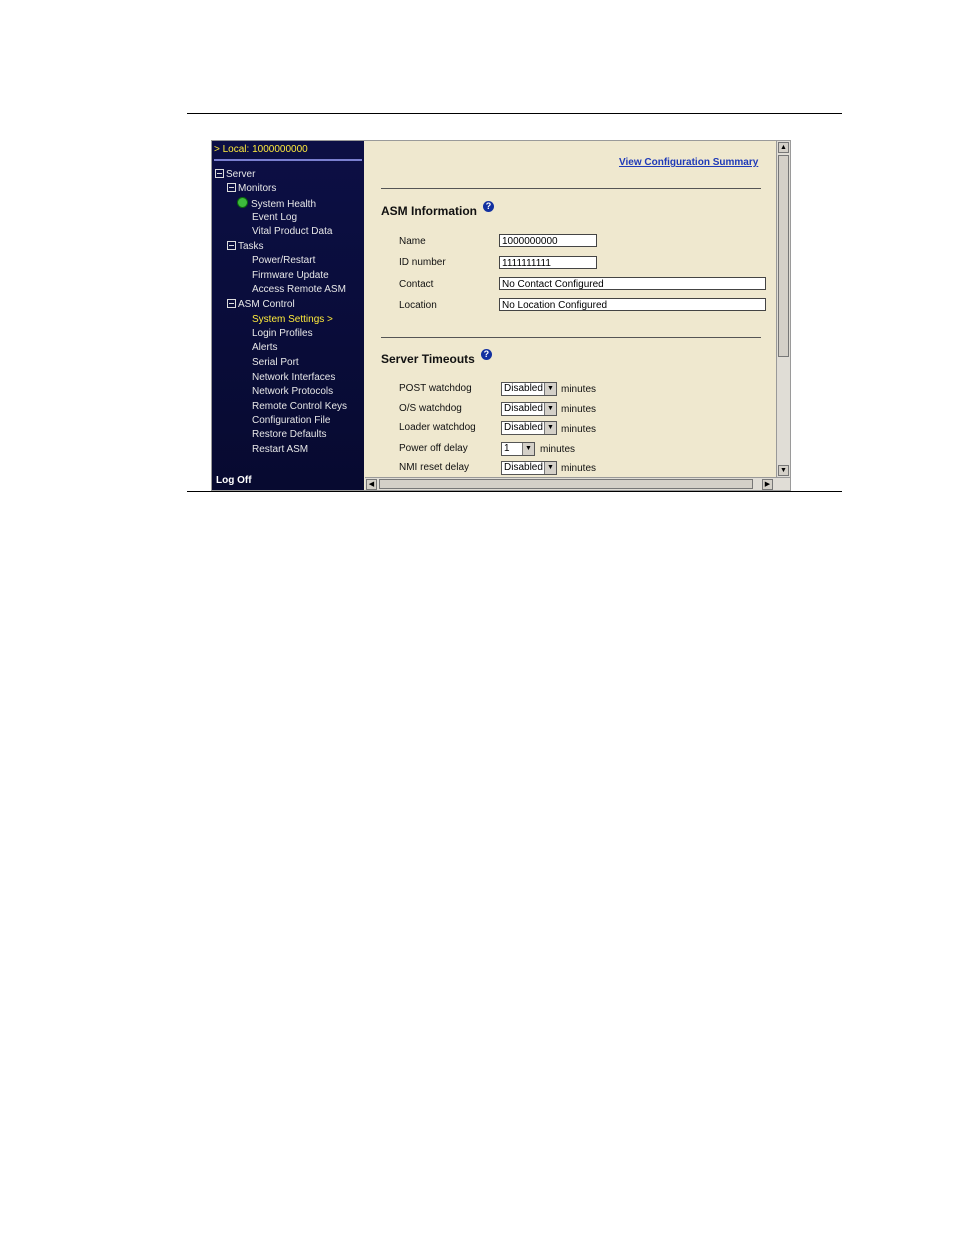 The height and width of the screenshot is (1235, 954). What do you see at coordinates (579, 468) in the screenshot?
I see `nmi-reset-delay-unit: minutes` at bounding box center [579, 468].